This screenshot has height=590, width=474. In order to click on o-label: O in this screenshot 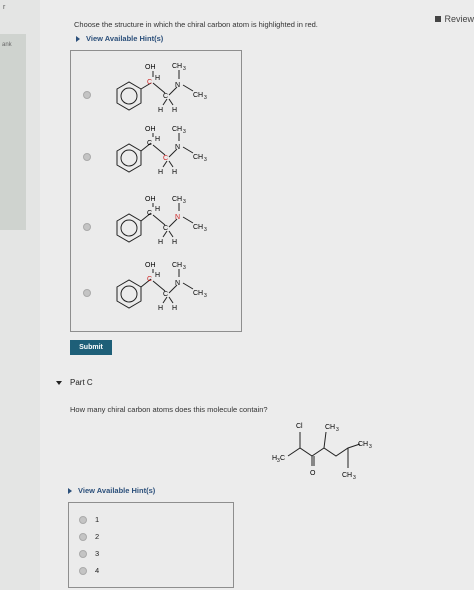, I will do `click(313, 473)`.